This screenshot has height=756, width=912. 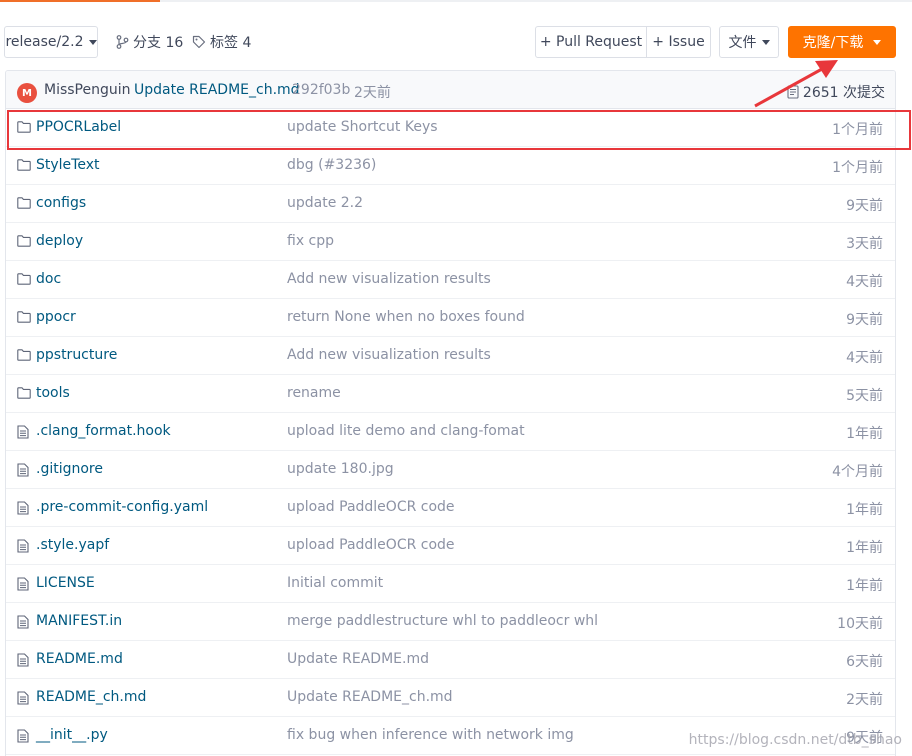 I want to click on file-dropdown-button: 文件, so click(x=749, y=42).